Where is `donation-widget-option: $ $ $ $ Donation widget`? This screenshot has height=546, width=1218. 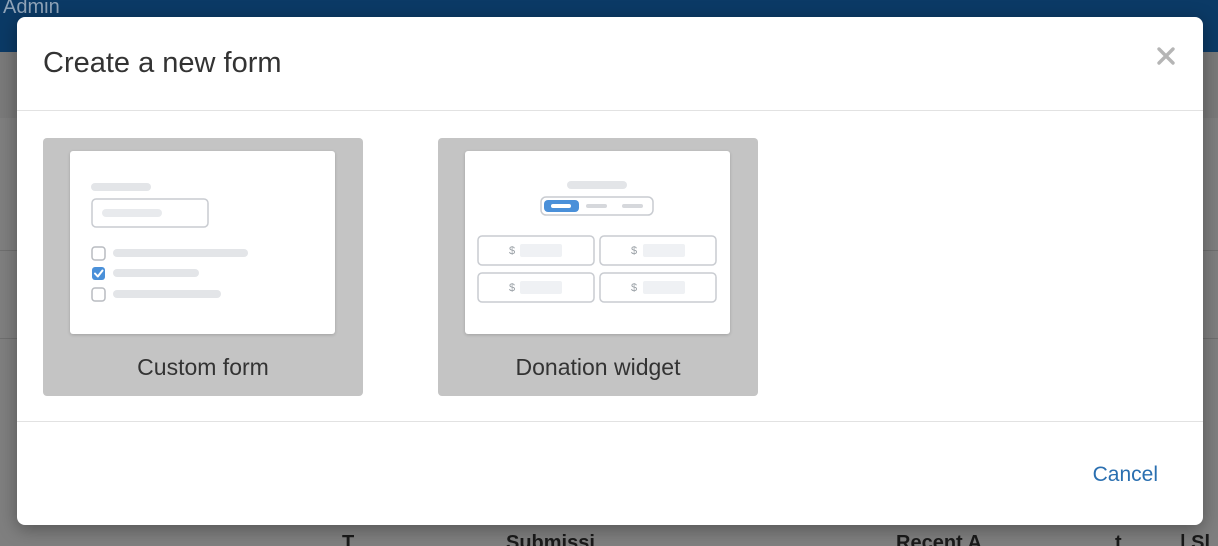 donation-widget-option: $ $ $ $ Donation widget is located at coordinates (598, 267).